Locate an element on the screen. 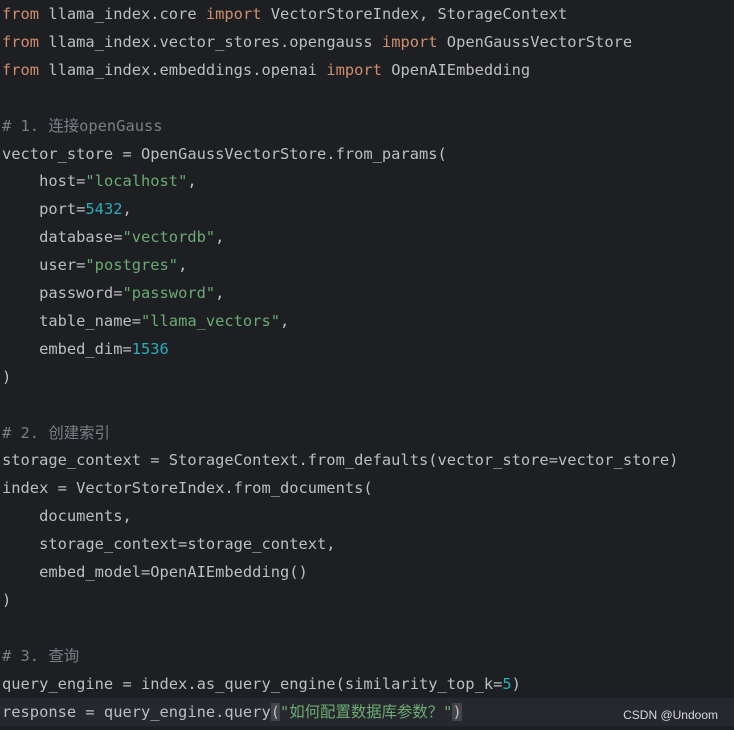 This screenshot has width=734, height=730. code-line: user="postgres", is located at coordinates (94, 265).